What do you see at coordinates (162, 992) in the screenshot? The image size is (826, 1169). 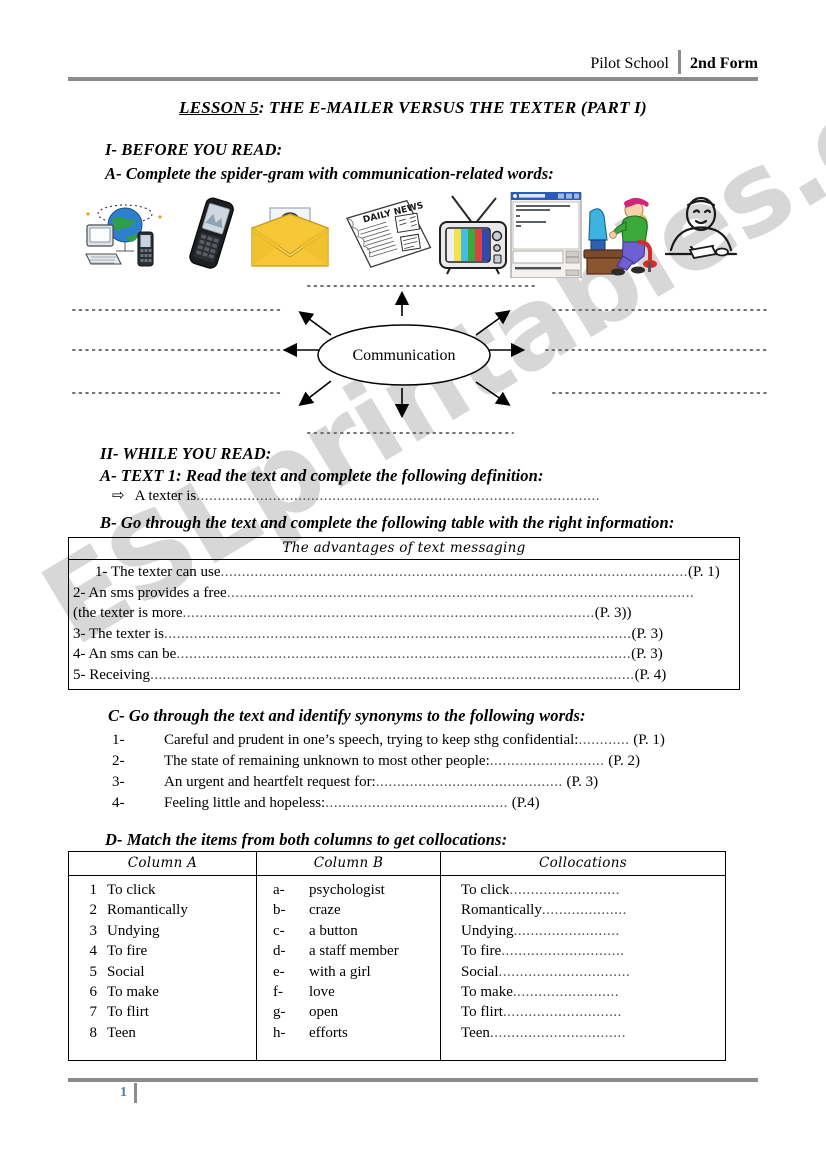 I see `column-a-item: 6 To make` at bounding box center [162, 992].